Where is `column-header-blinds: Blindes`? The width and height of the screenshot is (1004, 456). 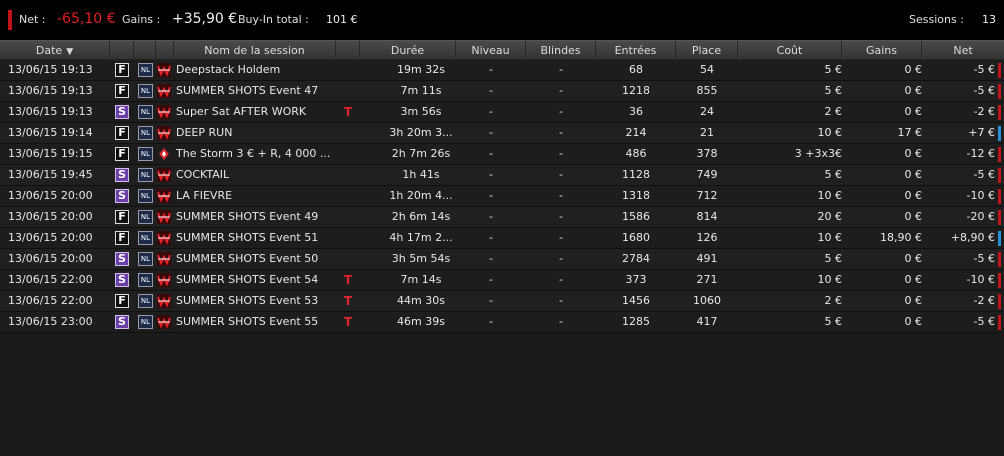
column-header-blinds: Blindes is located at coordinates (561, 50).